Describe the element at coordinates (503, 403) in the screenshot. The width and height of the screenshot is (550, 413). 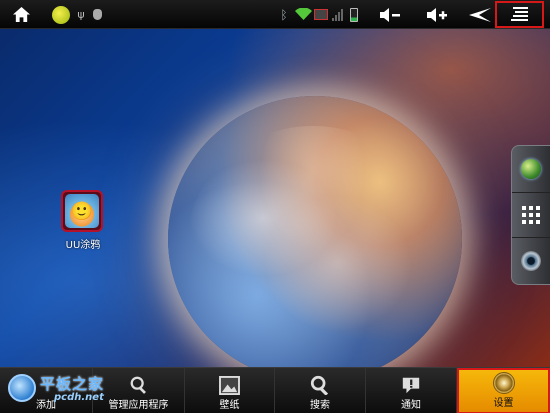
I see `menu-item-label: 设置` at that location.